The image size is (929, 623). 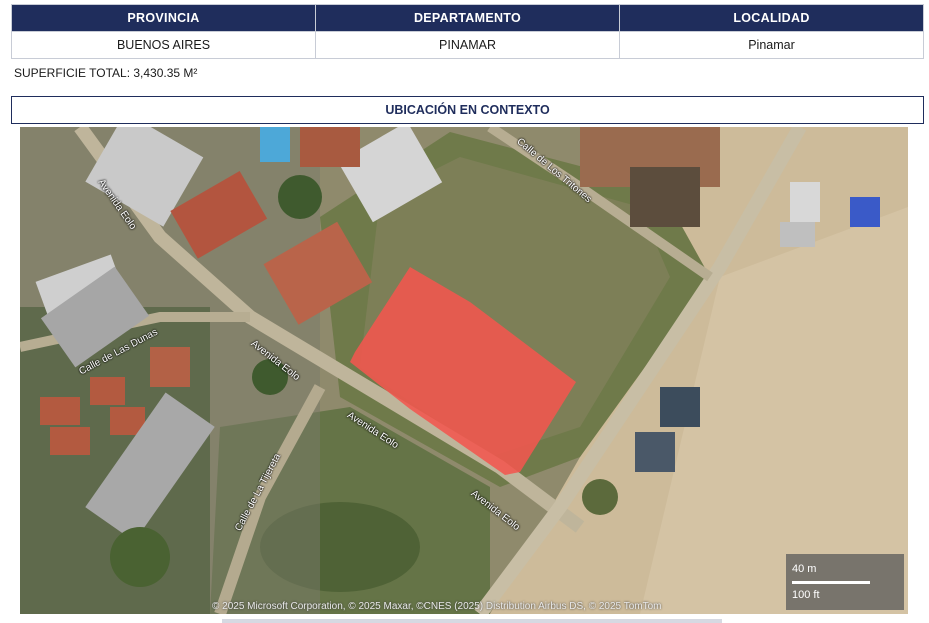 What do you see at coordinates (472, 621) in the screenshot?
I see `next-section-edge` at bounding box center [472, 621].